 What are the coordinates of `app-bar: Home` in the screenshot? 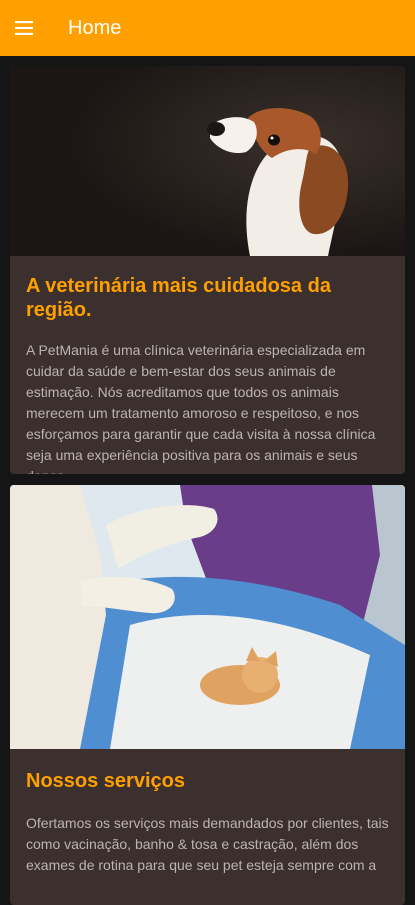 It's located at (207, 28).